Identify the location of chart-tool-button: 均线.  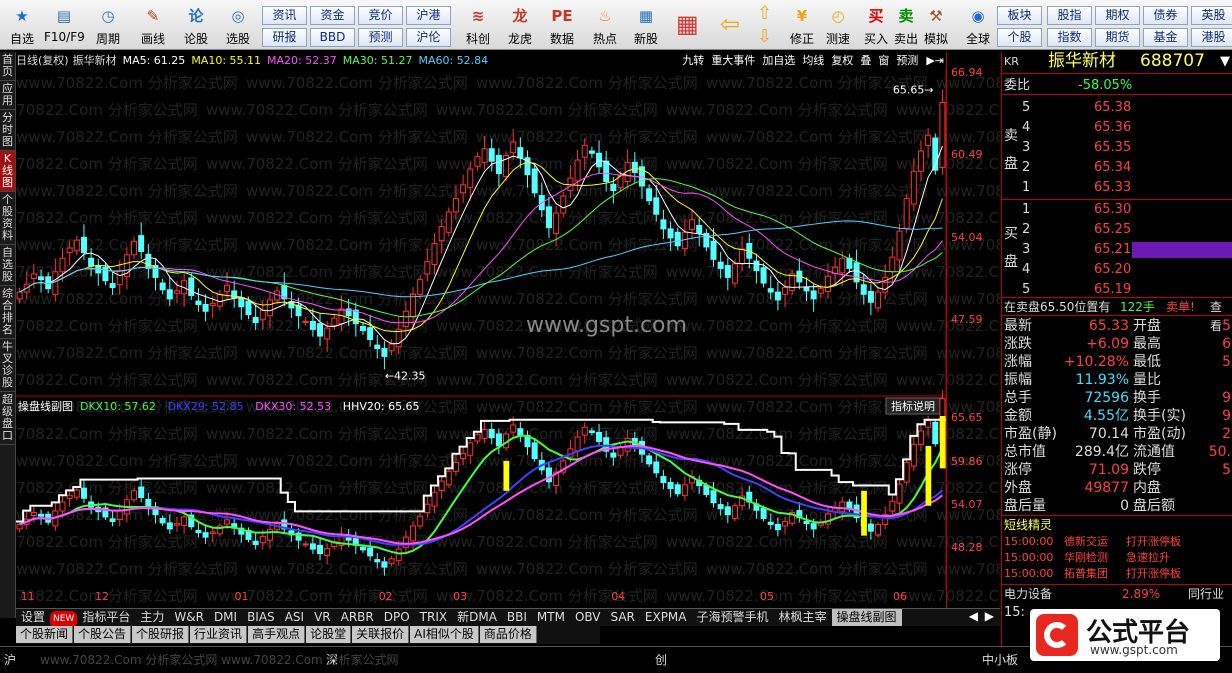
(813, 60).